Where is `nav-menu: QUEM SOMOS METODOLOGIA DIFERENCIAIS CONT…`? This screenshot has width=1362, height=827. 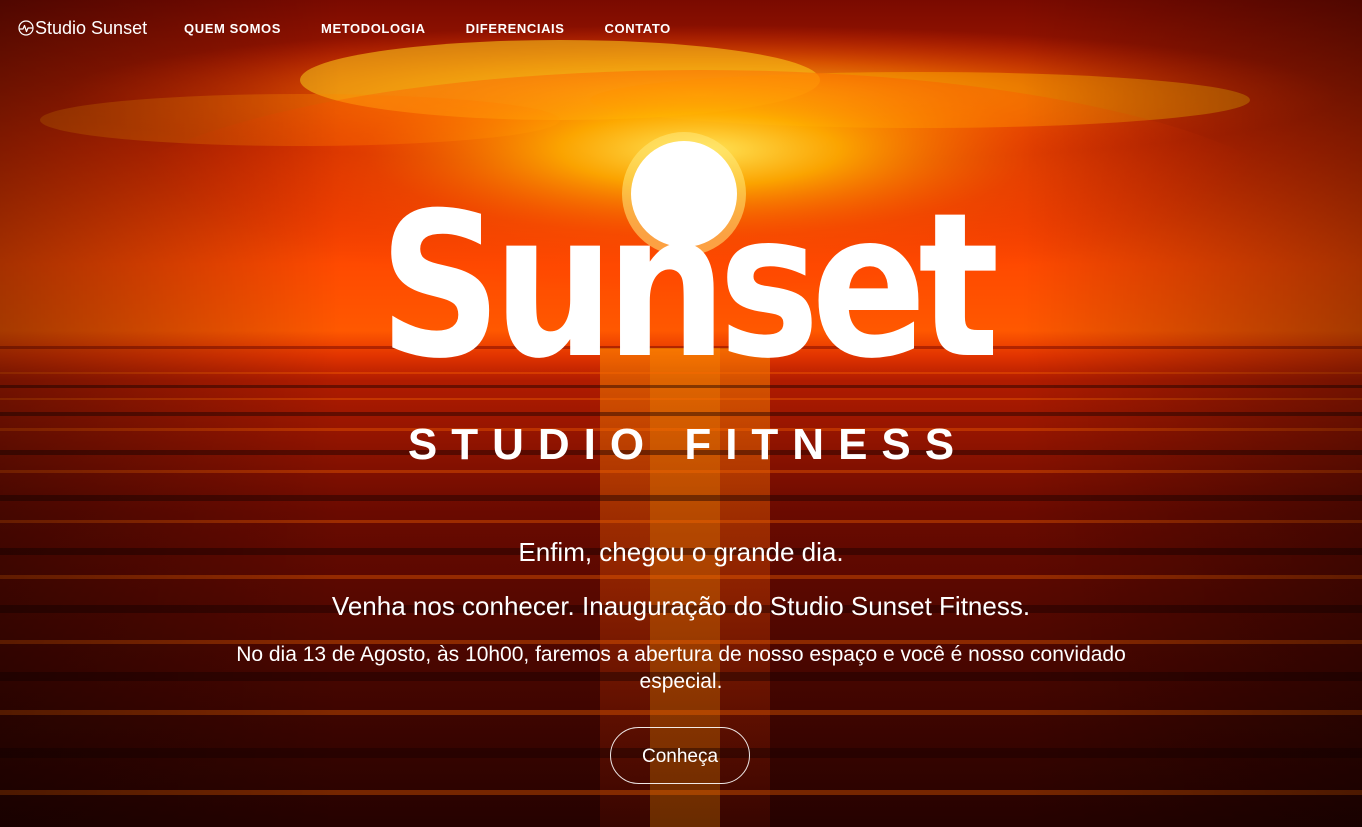
nav-menu: QUEM SOMOS METODOLOGIA DIFERENCIAIS CONT… is located at coordinates (447, 29).